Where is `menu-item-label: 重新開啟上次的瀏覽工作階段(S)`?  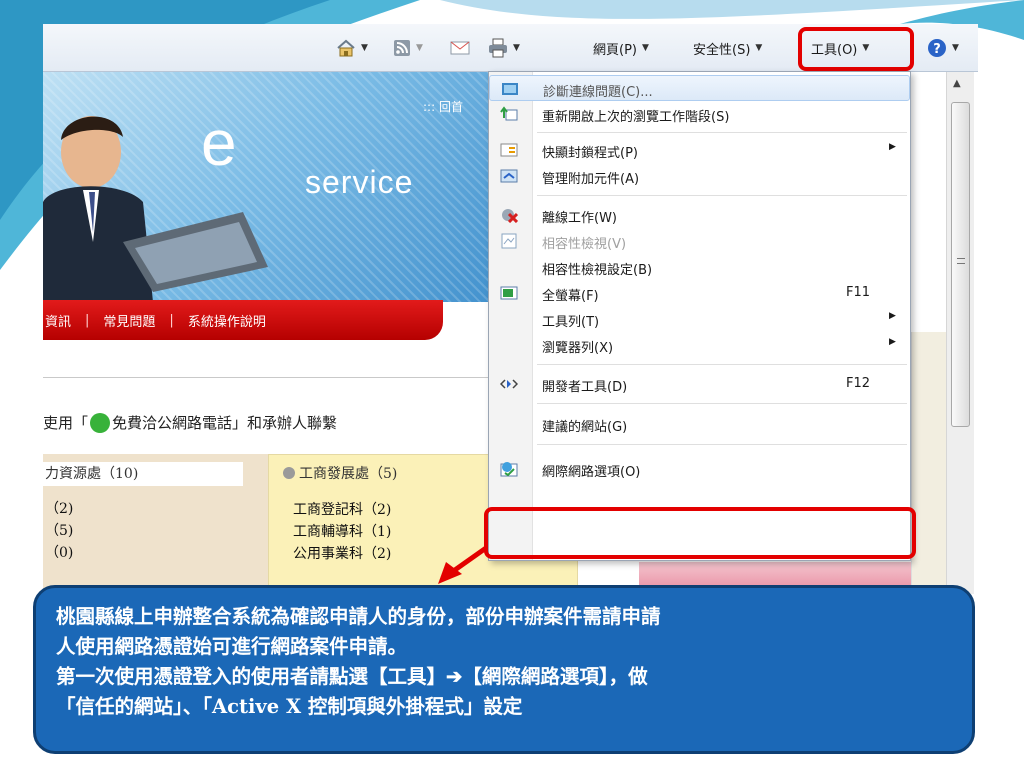
menu-item-label: 重新開啟上次的瀏覽工作階段(S) is located at coordinates (636, 117).